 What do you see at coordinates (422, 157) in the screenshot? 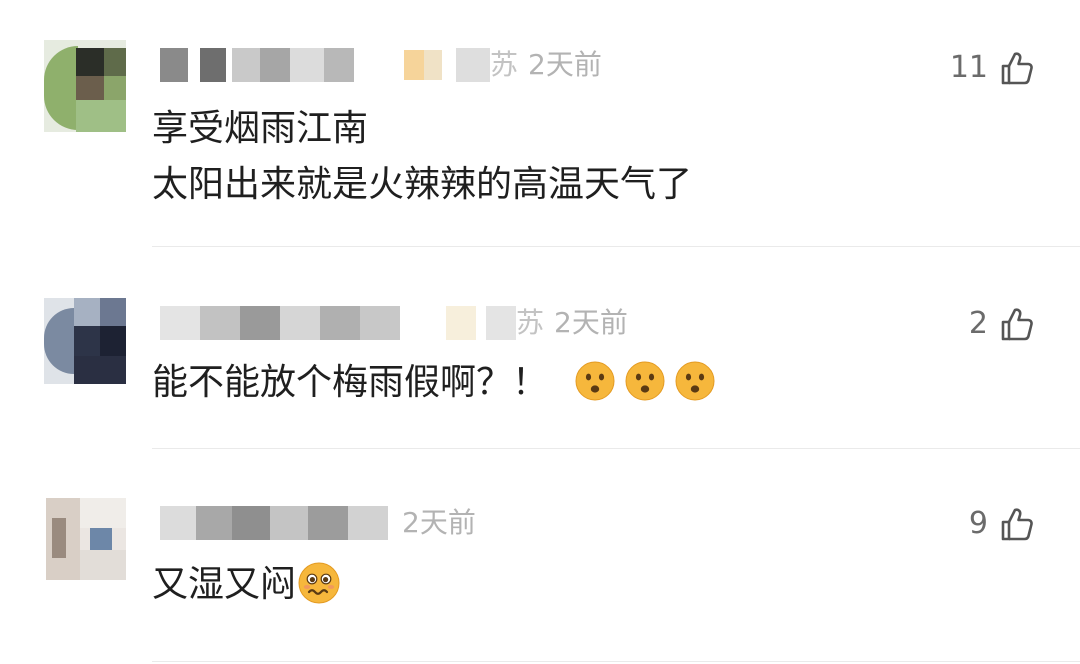
I see `comment-text: 享受烟雨江南 太阳出来就是火辣辣的高温天气了` at bounding box center [422, 157].